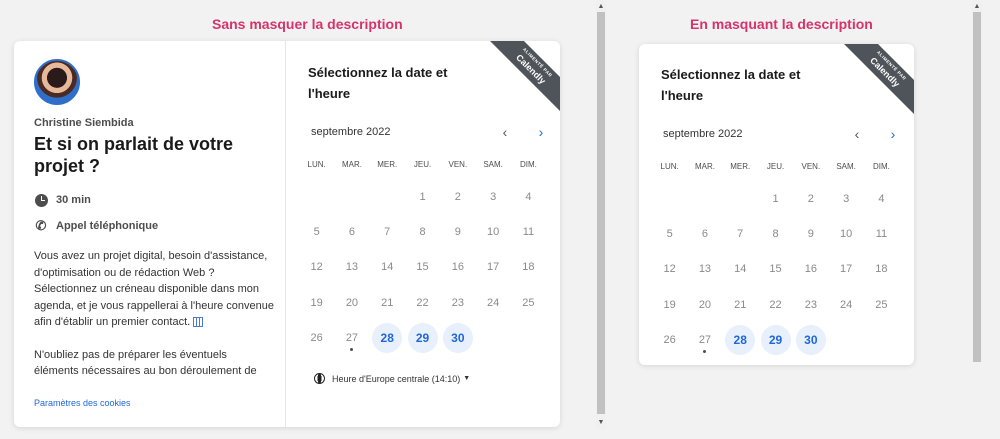  Describe the element at coordinates (41, 225) in the screenshot. I see `phone-icon: ✆` at that location.